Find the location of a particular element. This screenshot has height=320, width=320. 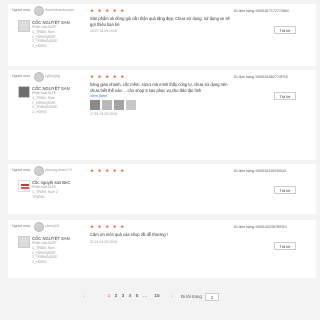

goto-page-input: 1 is located at coordinates (212, 297).